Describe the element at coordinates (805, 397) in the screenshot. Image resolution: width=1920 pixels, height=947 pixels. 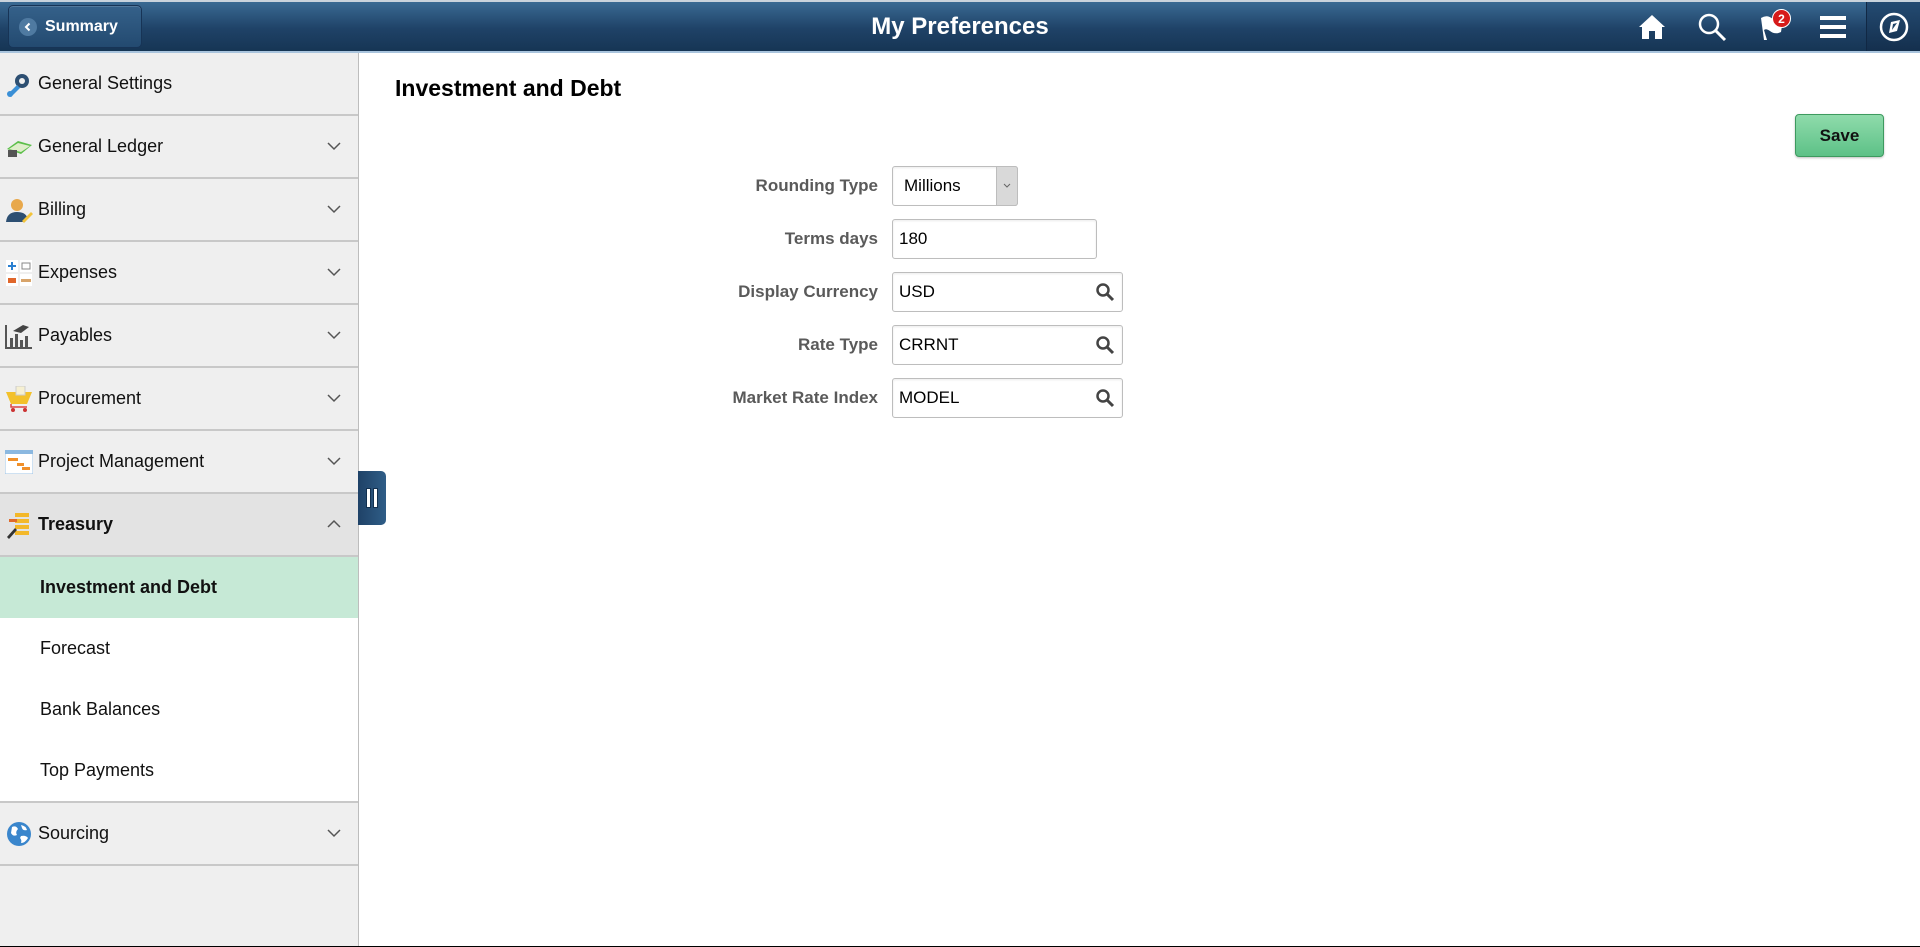
I see `market-rate-index-label: Market Rate Index` at that location.